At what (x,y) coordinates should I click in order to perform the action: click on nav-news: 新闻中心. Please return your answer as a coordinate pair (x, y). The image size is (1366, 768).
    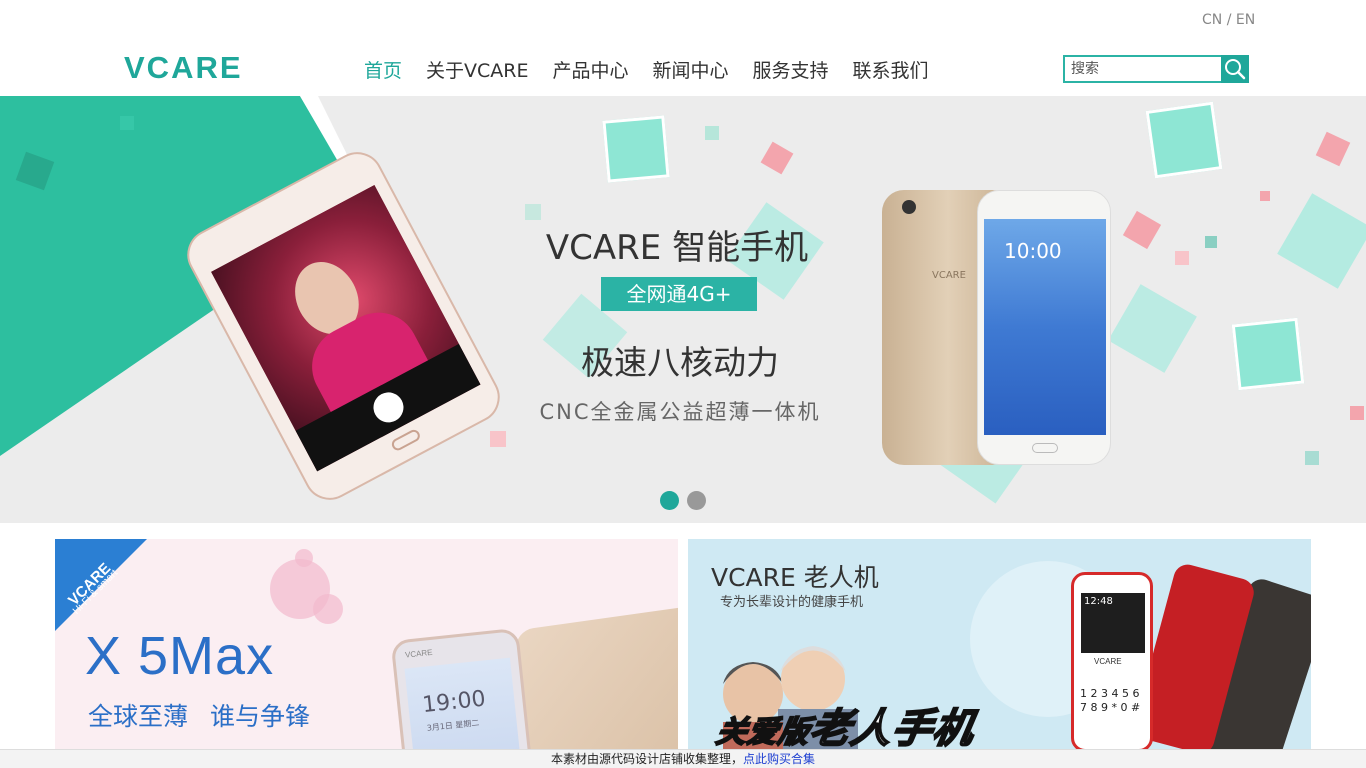
    Looking at the image, I should click on (691, 69).